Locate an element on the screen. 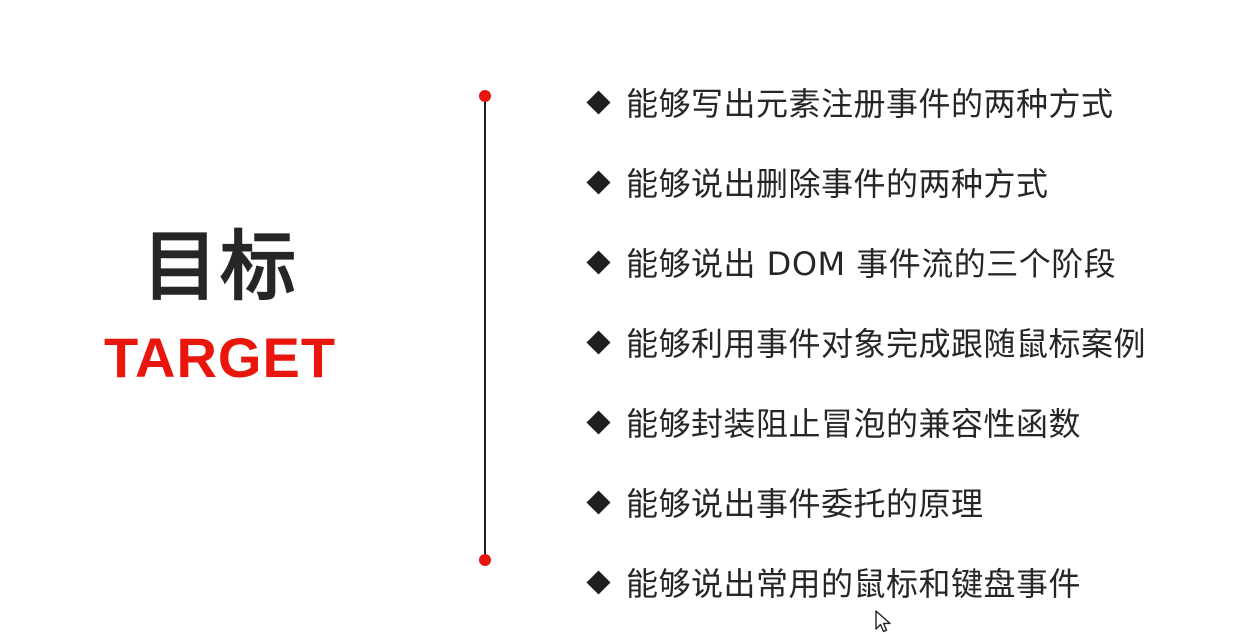  timeline-dot-bottom is located at coordinates (485, 560).